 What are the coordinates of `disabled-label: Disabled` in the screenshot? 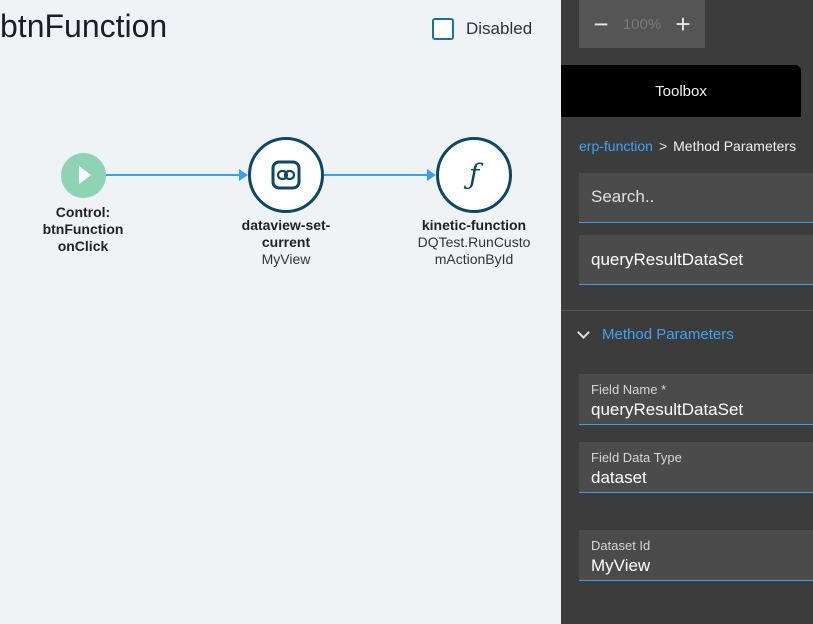 It's located at (499, 28).